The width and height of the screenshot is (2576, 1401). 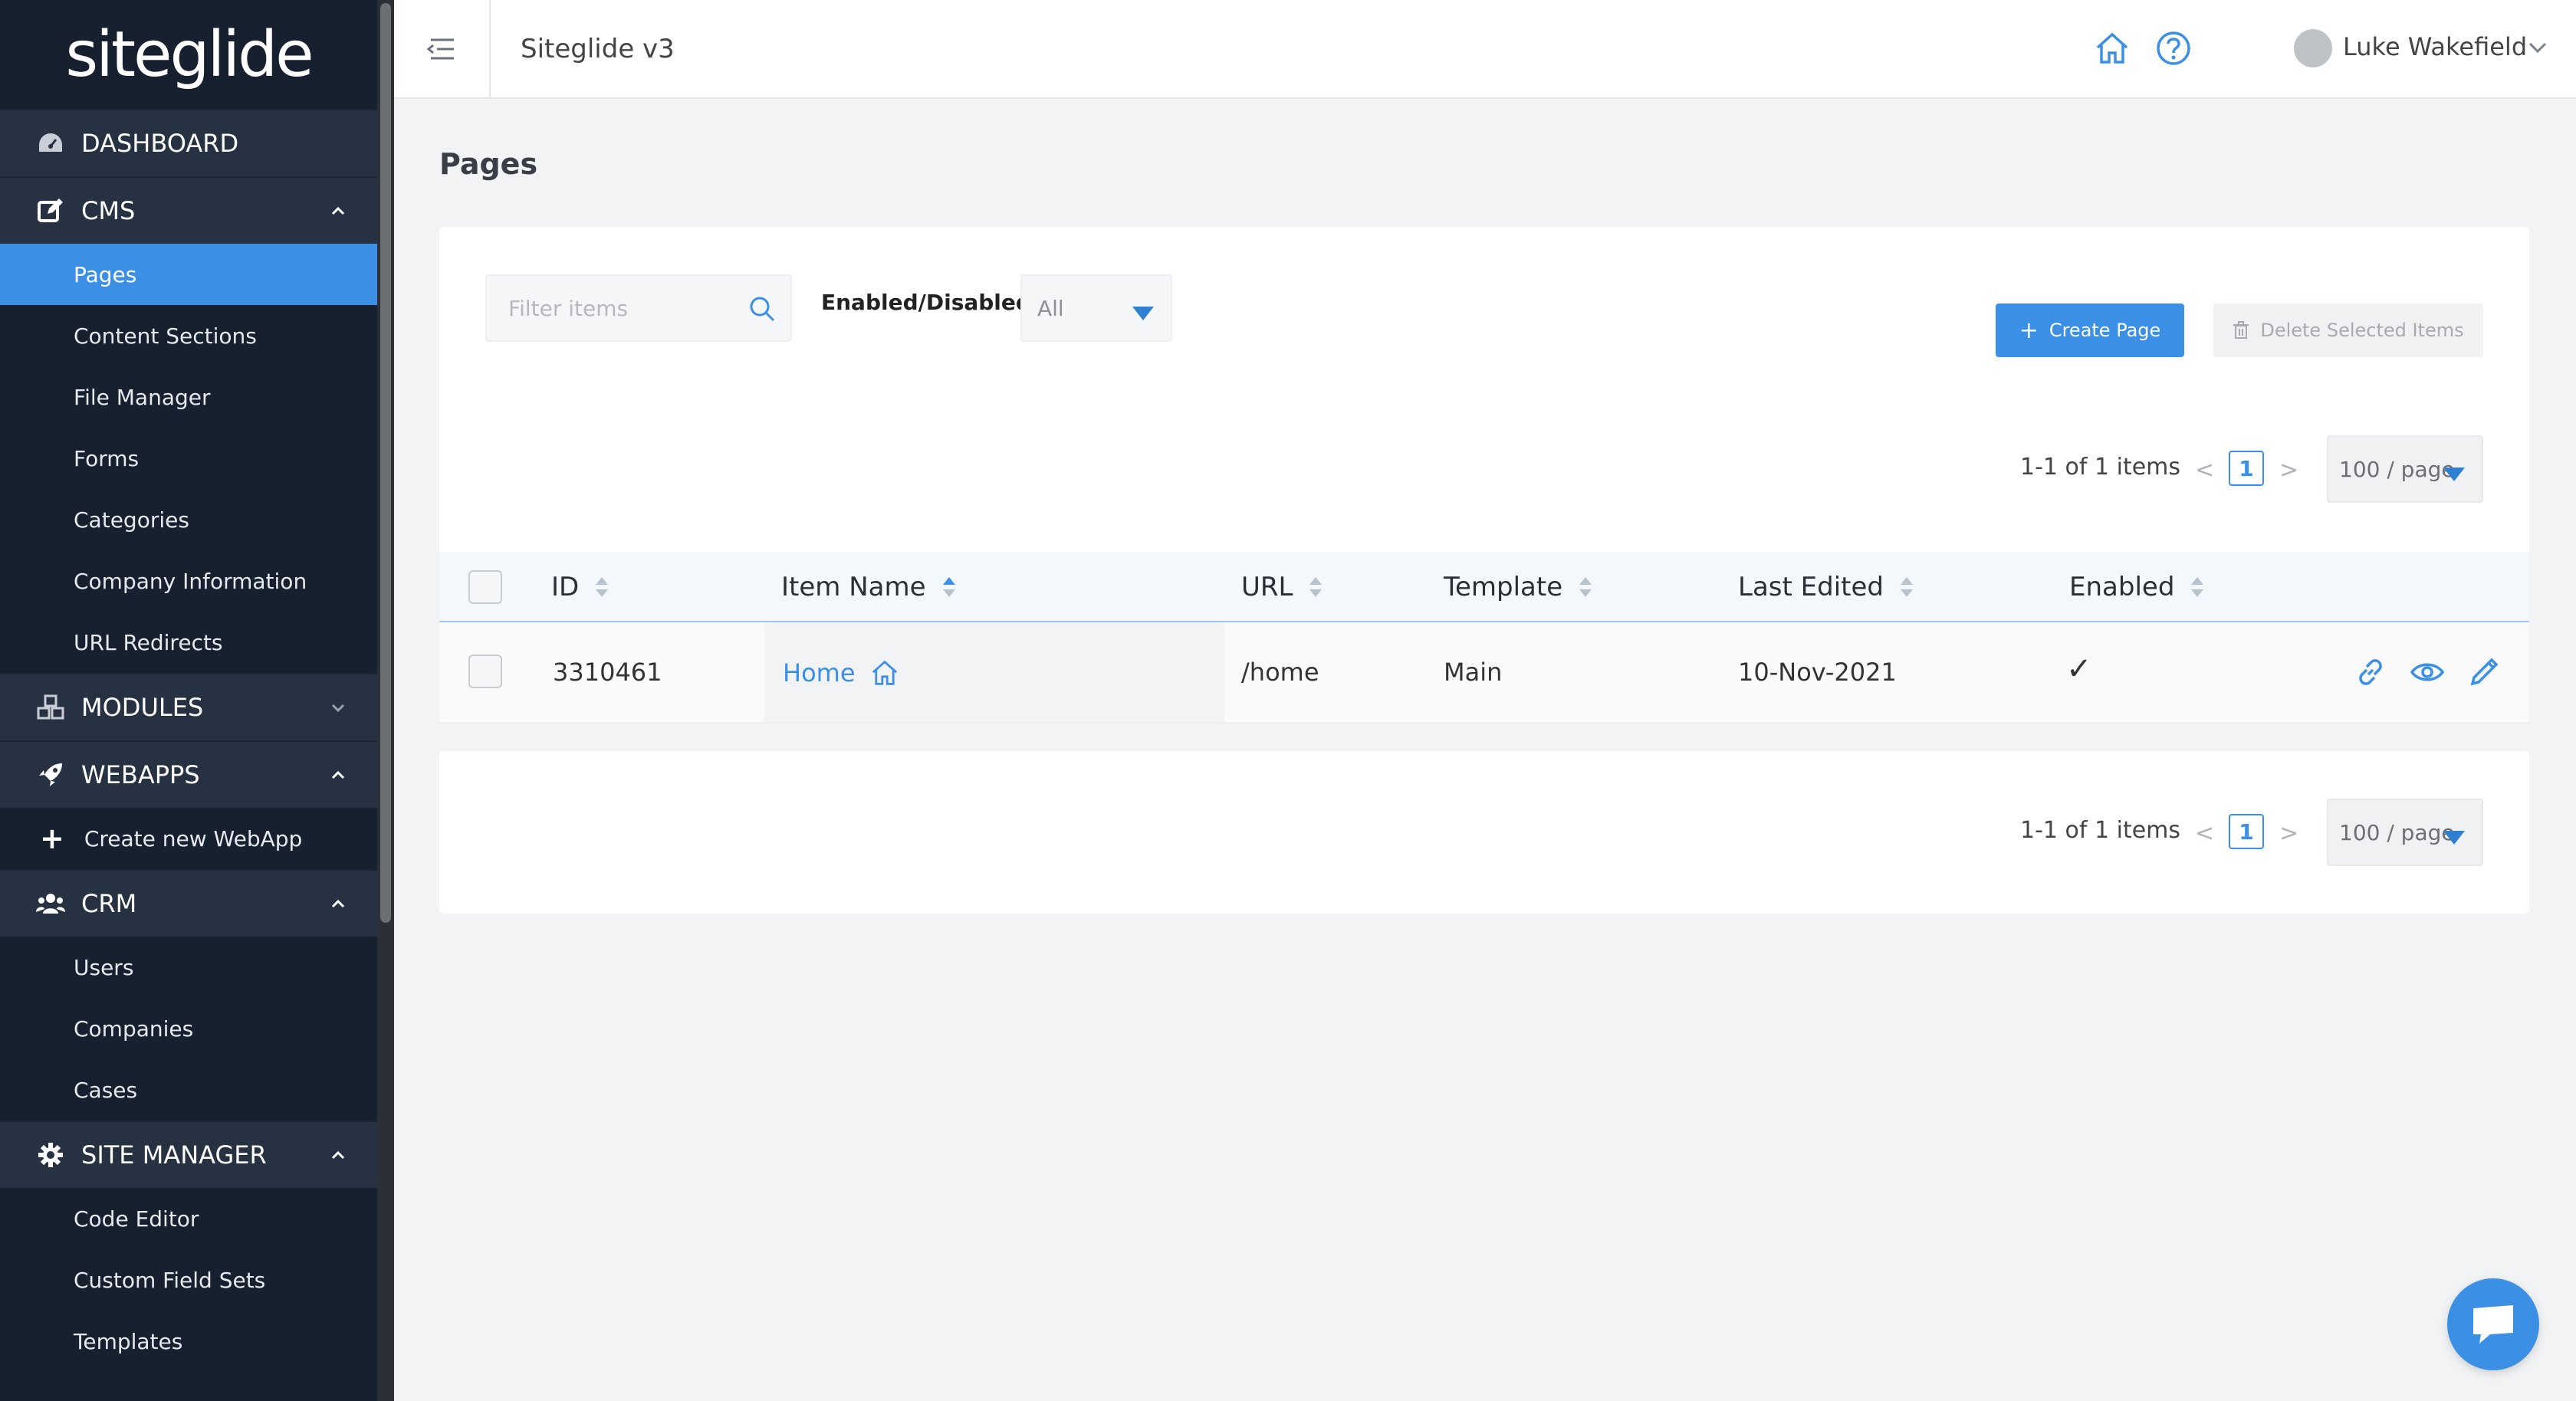 I want to click on row-id: 3310461, so click(x=608, y=672).